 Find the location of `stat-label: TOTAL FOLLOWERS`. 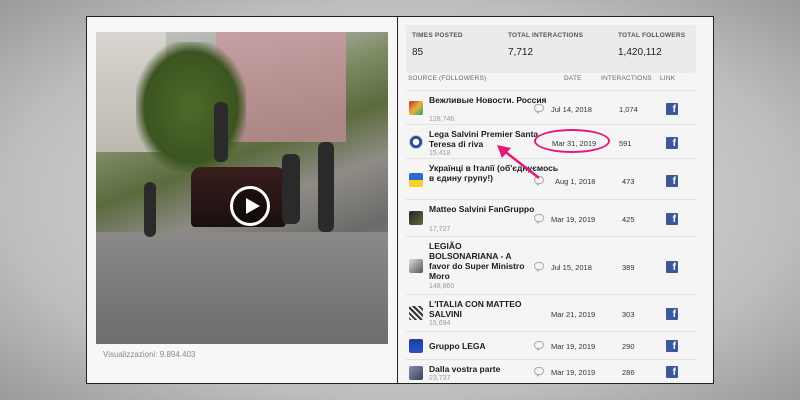

stat-label: TOTAL FOLLOWERS is located at coordinates (652, 35).